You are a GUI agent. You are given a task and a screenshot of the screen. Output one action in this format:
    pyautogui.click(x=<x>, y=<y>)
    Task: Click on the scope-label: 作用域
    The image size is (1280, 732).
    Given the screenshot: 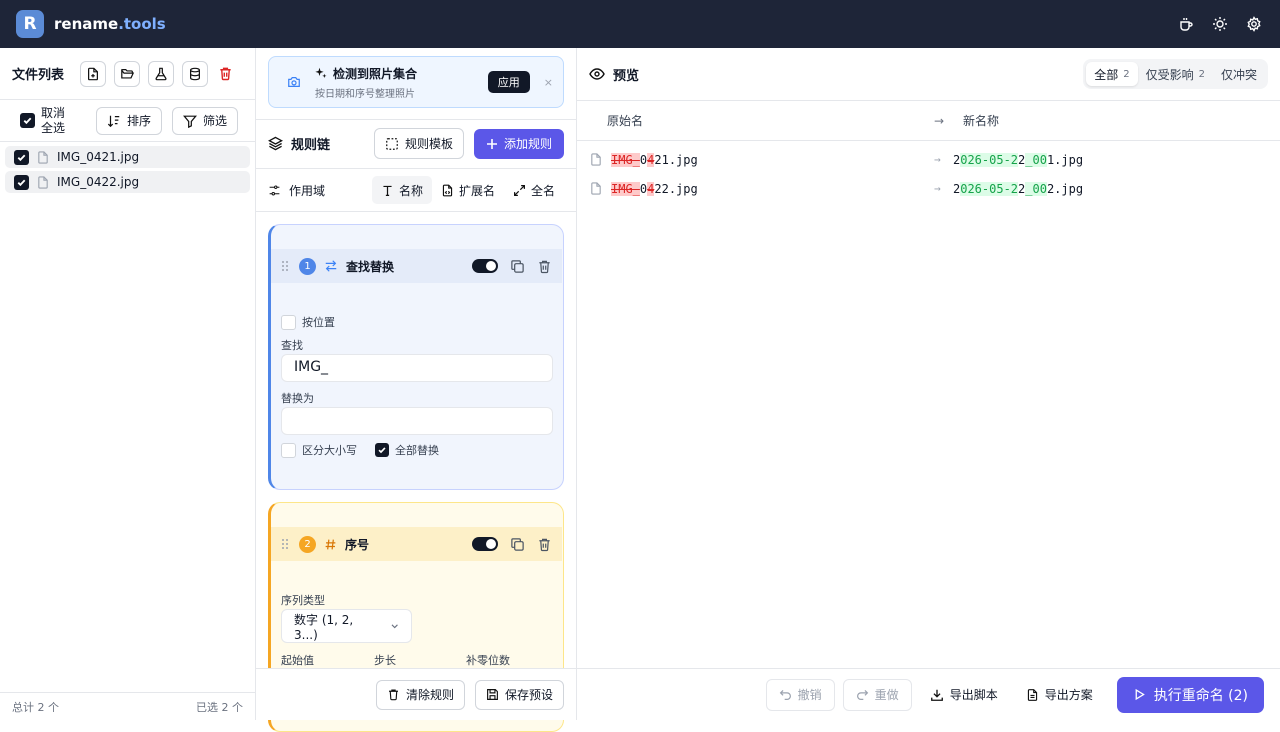 What is the action you would take?
    pyautogui.click(x=307, y=190)
    